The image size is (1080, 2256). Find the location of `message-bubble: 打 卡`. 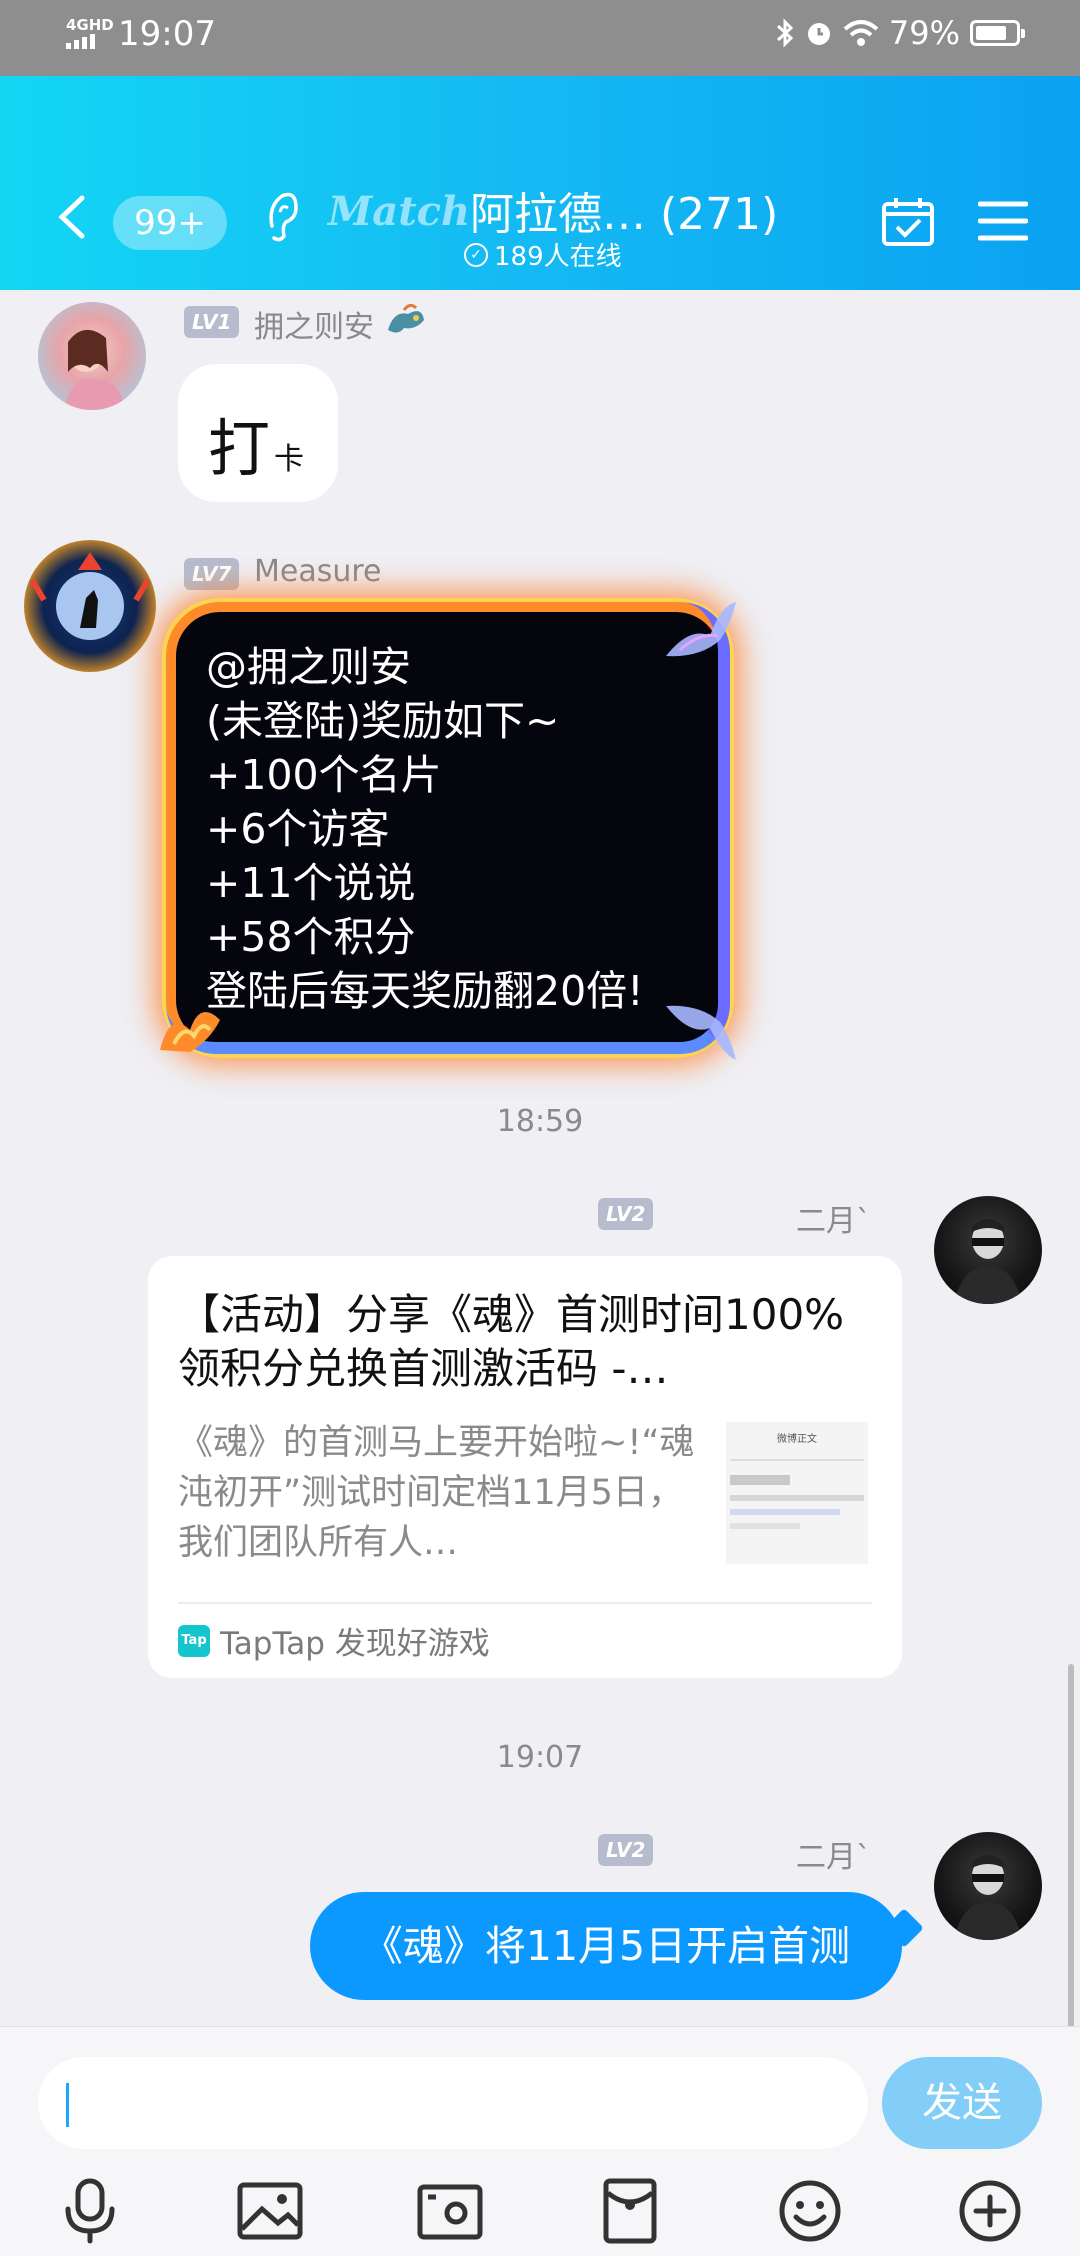

message-bubble: 打 卡 is located at coordinates (258, 433).